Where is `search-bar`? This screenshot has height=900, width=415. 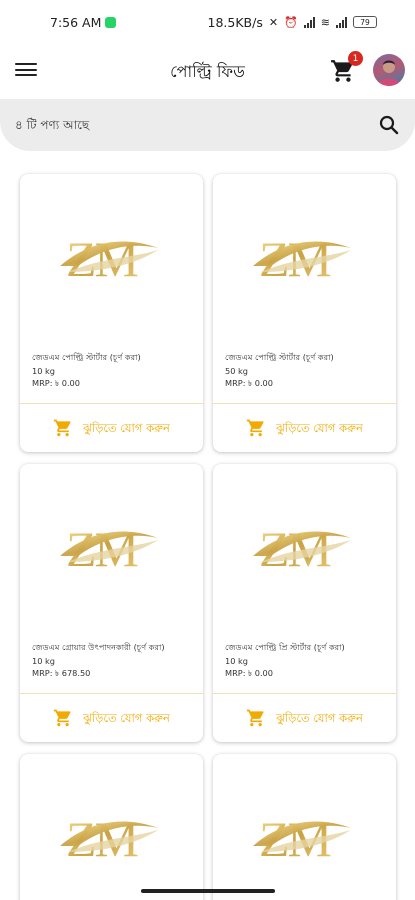
search-bar is located at coordinates (207, 125).